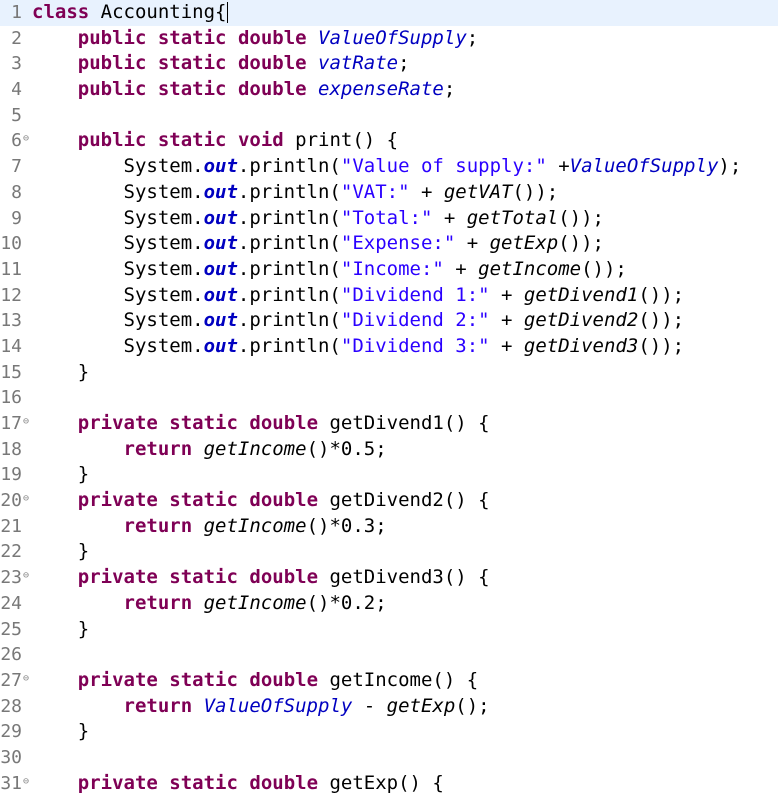  What do you see at coordinates (389, 193) in the screenshot?
I see `code-line: 8 System.out.println("VAT:" + getVAT());` at bounding box center [389, 193].